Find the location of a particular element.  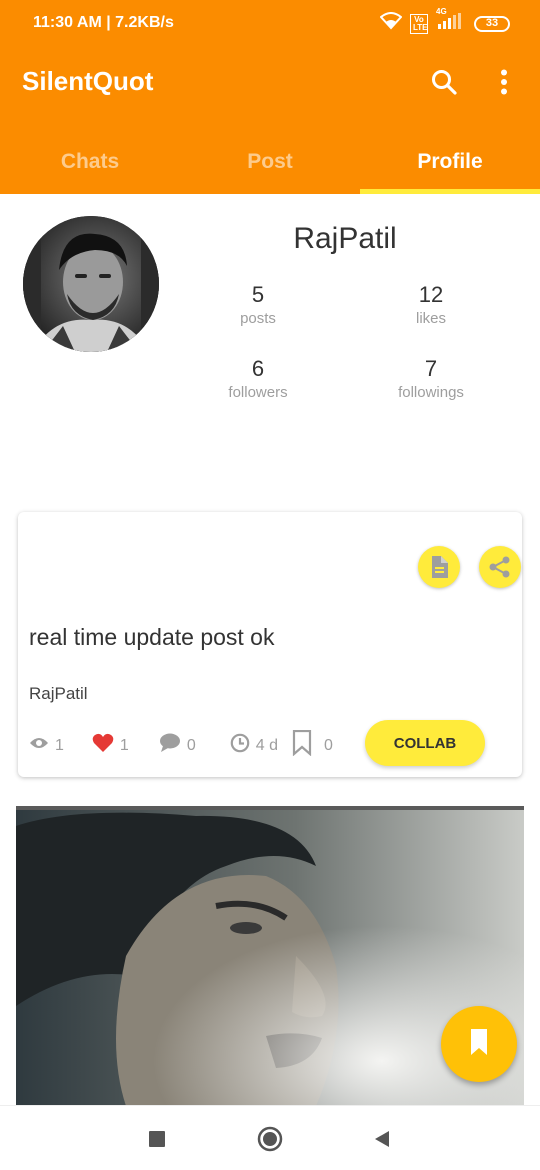

time-meta: 4 d is located at coordinates (254, 745).